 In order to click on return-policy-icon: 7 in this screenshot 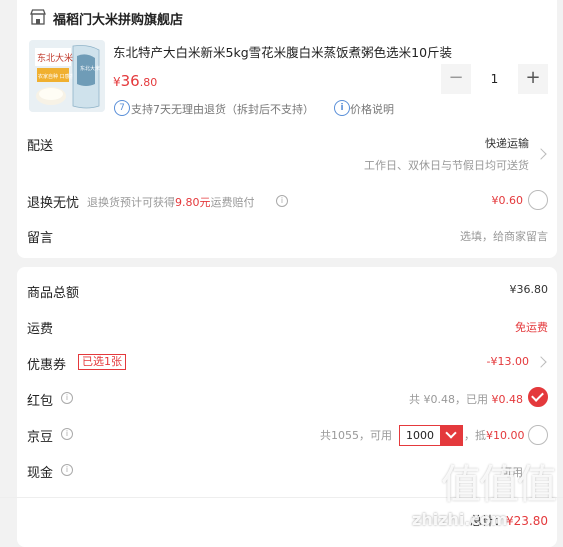, I will do `click(122, 108)`.